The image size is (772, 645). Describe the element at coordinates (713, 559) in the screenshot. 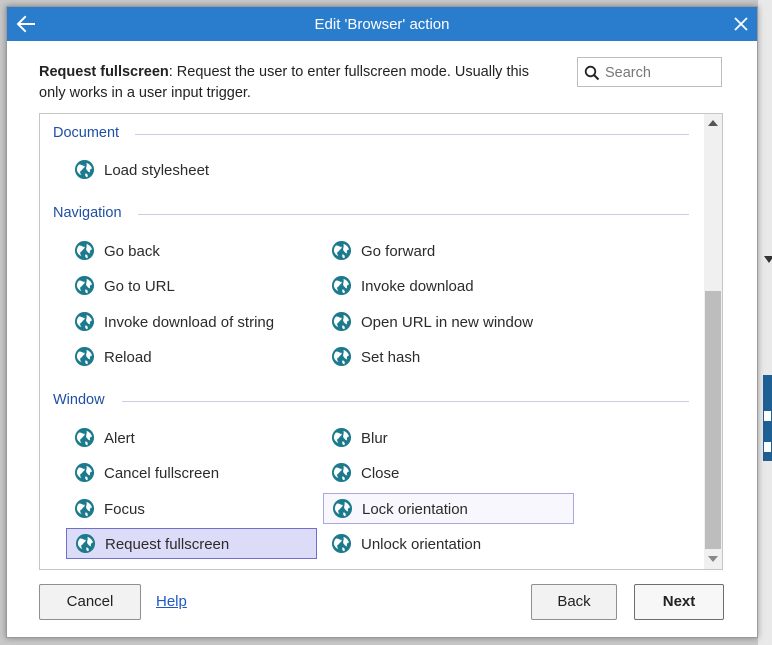

I see `scroll-down-arrow-icon` at that location.